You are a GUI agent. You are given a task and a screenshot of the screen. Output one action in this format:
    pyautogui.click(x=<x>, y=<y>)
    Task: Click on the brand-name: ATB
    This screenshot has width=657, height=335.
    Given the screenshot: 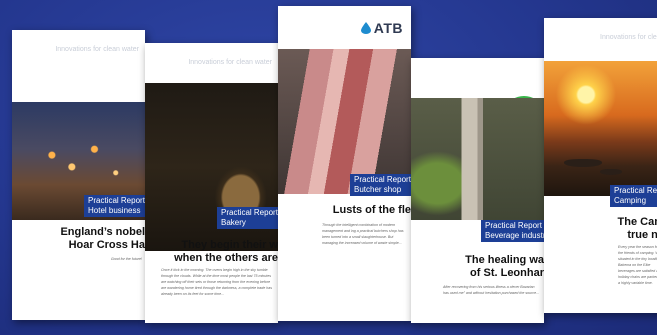 What is the action you would take?
    pyautogui.click(x=388, y=28)
    